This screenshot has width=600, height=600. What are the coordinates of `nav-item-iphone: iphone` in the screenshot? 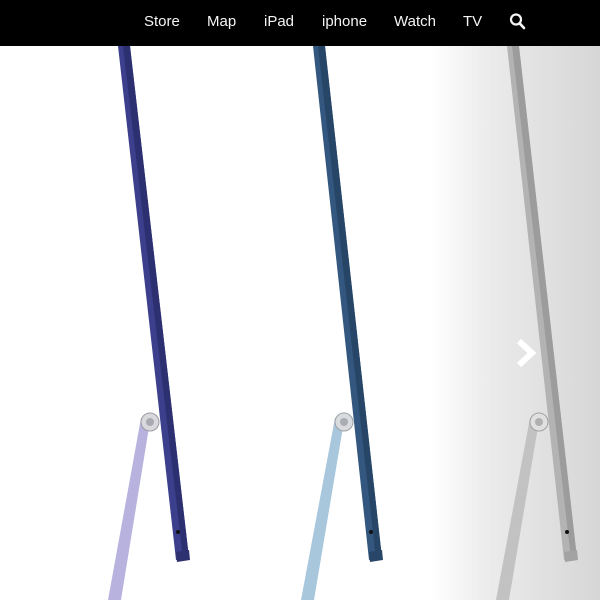 It's located at (344, 22).